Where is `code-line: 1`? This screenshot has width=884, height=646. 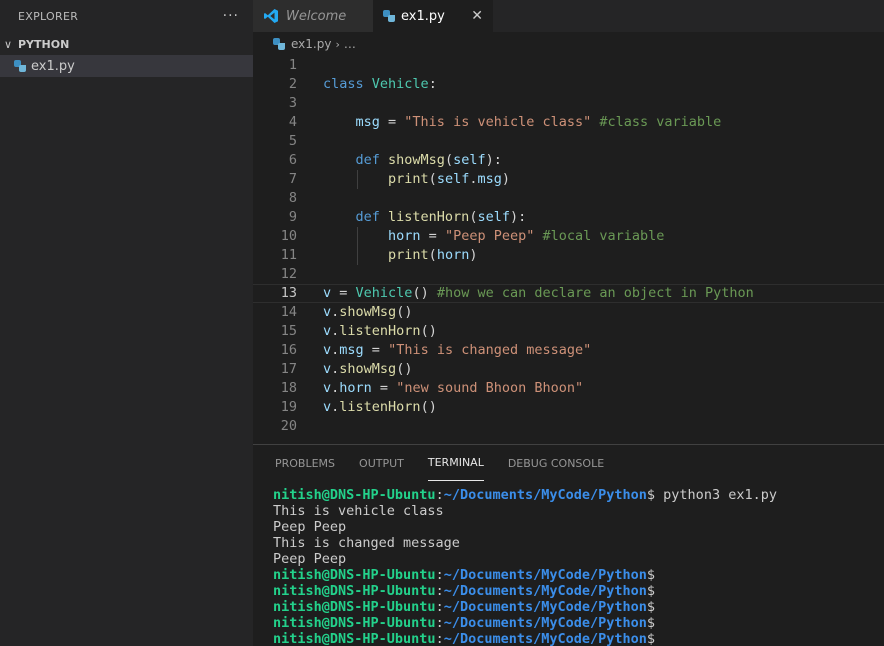
code-line: 1 is located at coordinates (568, 65).